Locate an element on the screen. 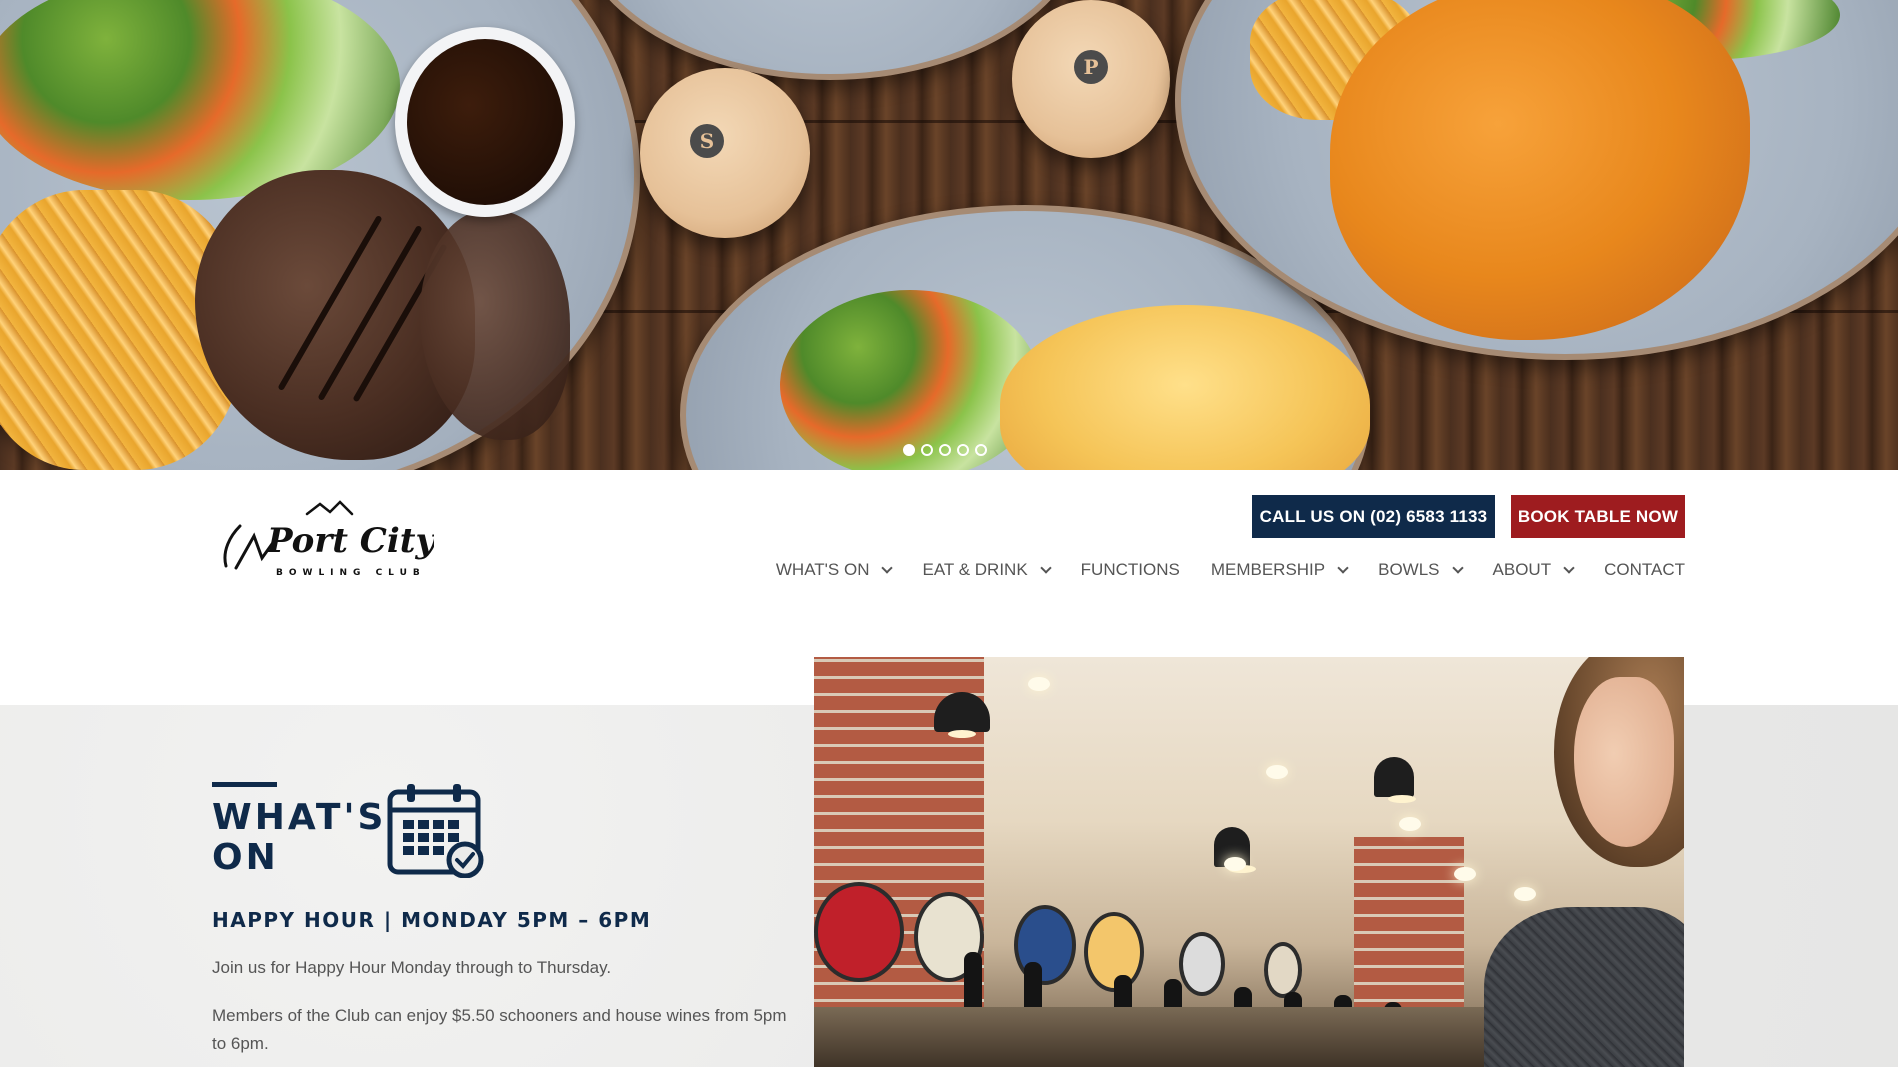 This screenshot has width=1898, height=1067. nav-item-label: FUNCTIONS is located at coordinates (1130, 569).